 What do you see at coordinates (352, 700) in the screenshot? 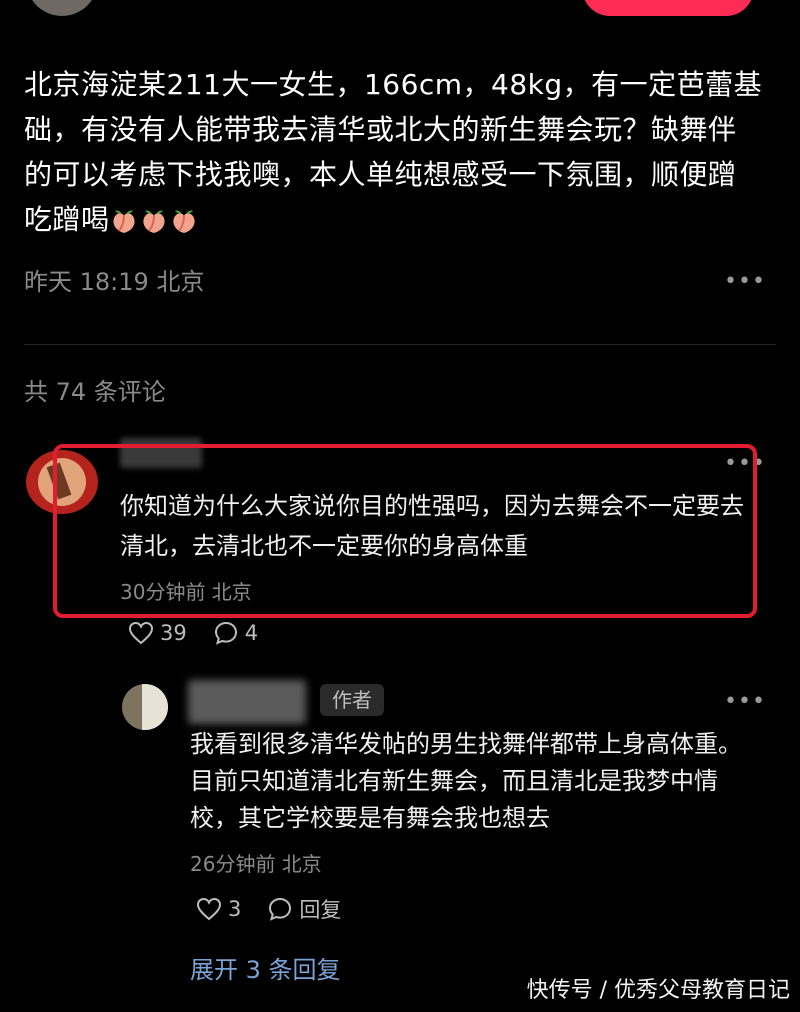
I see `author-badge: 作者` at bounding box center [352, 700].